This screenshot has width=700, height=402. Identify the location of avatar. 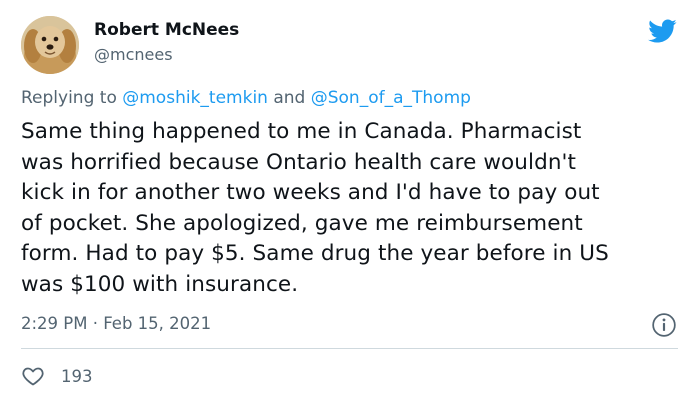
(50, 45).